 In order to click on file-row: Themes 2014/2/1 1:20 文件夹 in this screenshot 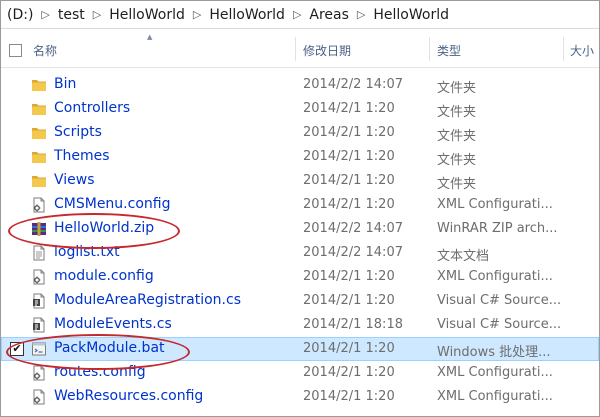, I will do `click(300, 157)`.